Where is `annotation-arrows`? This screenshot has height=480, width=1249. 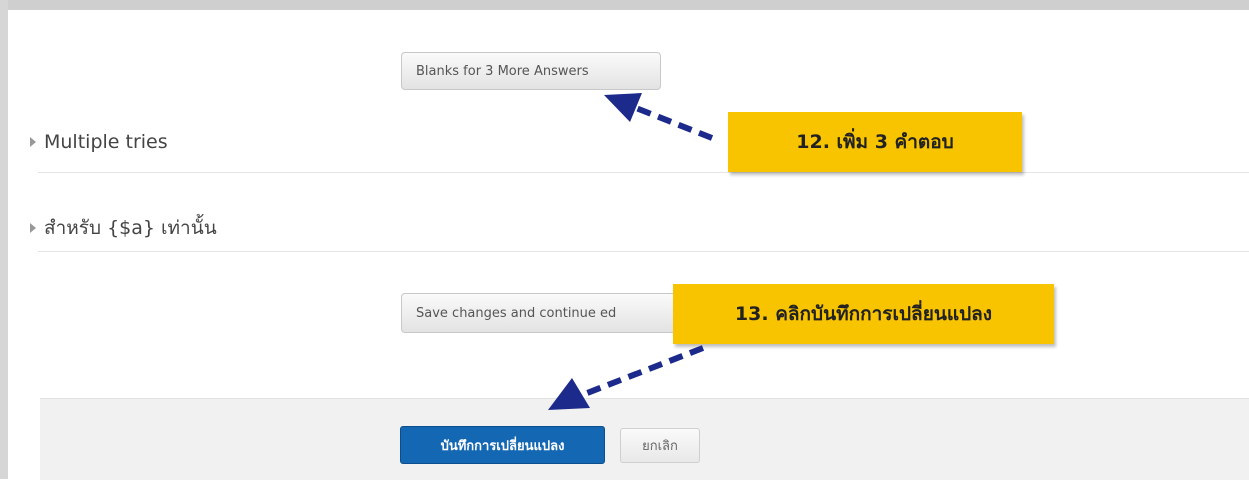 annotation-arrows is located at coordinates (631, 251).